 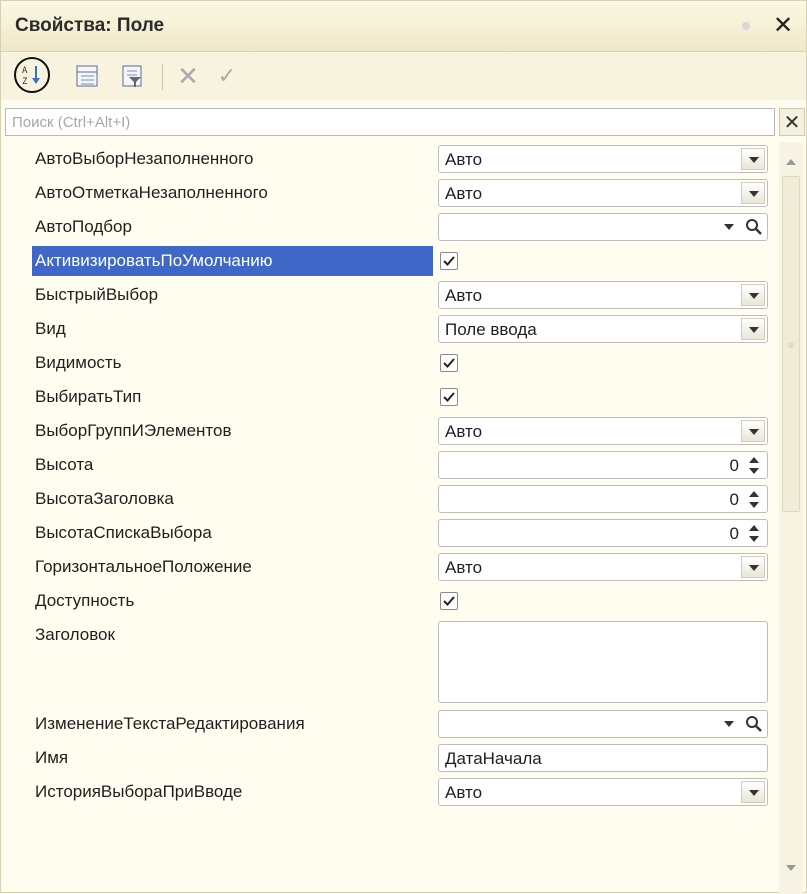 I want to click on toolbar: A Z ✕ ✓, so click(x=403, y=76).